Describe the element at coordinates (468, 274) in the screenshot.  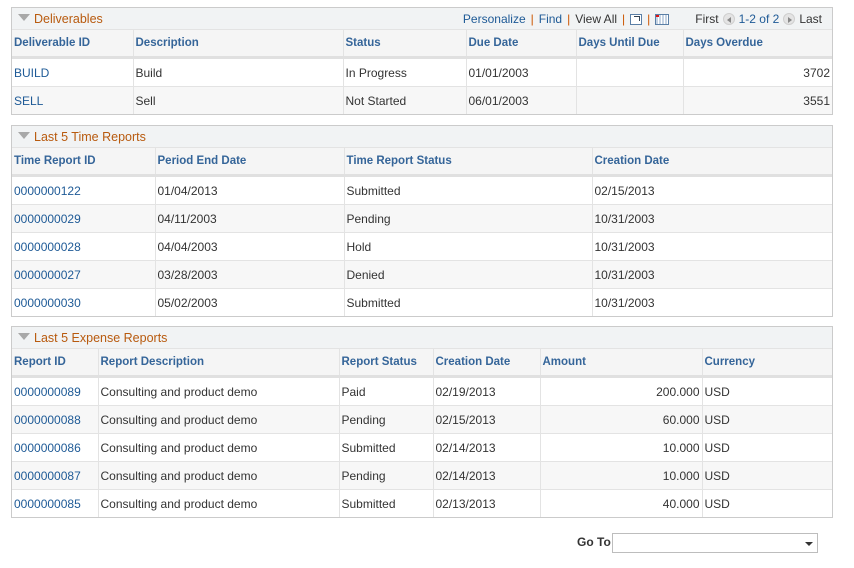
I see `status-cell: Denied` at that location.